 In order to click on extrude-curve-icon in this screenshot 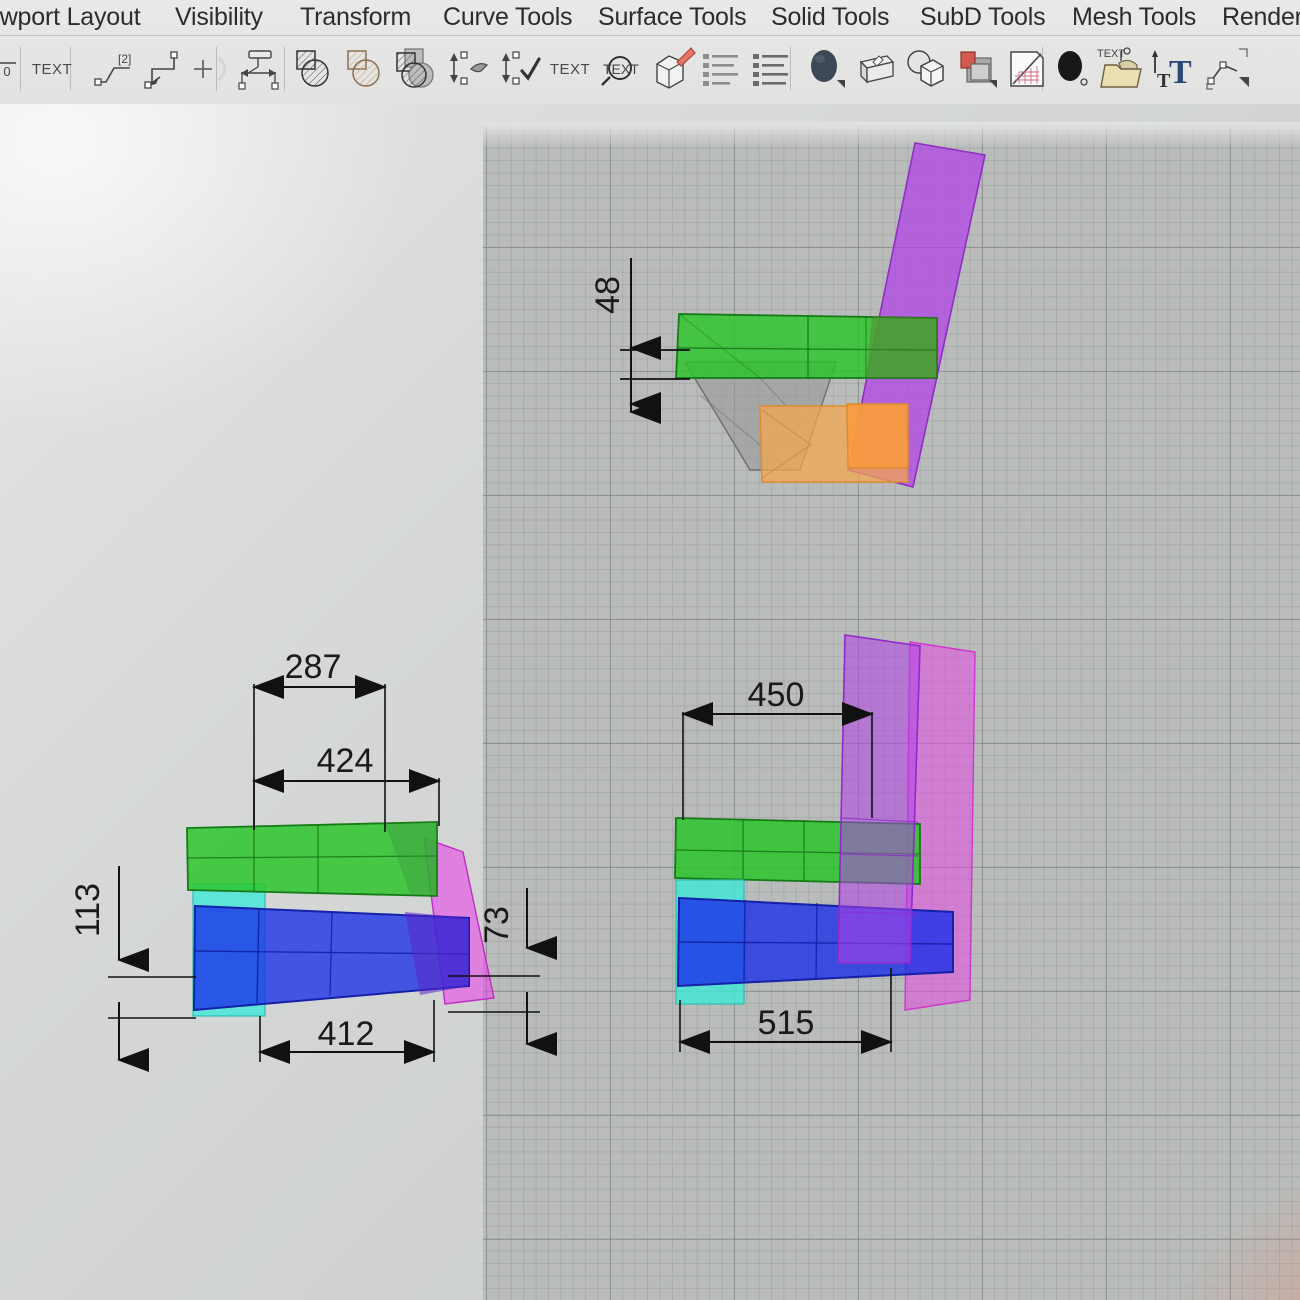, I will do `click(469, 69)`.